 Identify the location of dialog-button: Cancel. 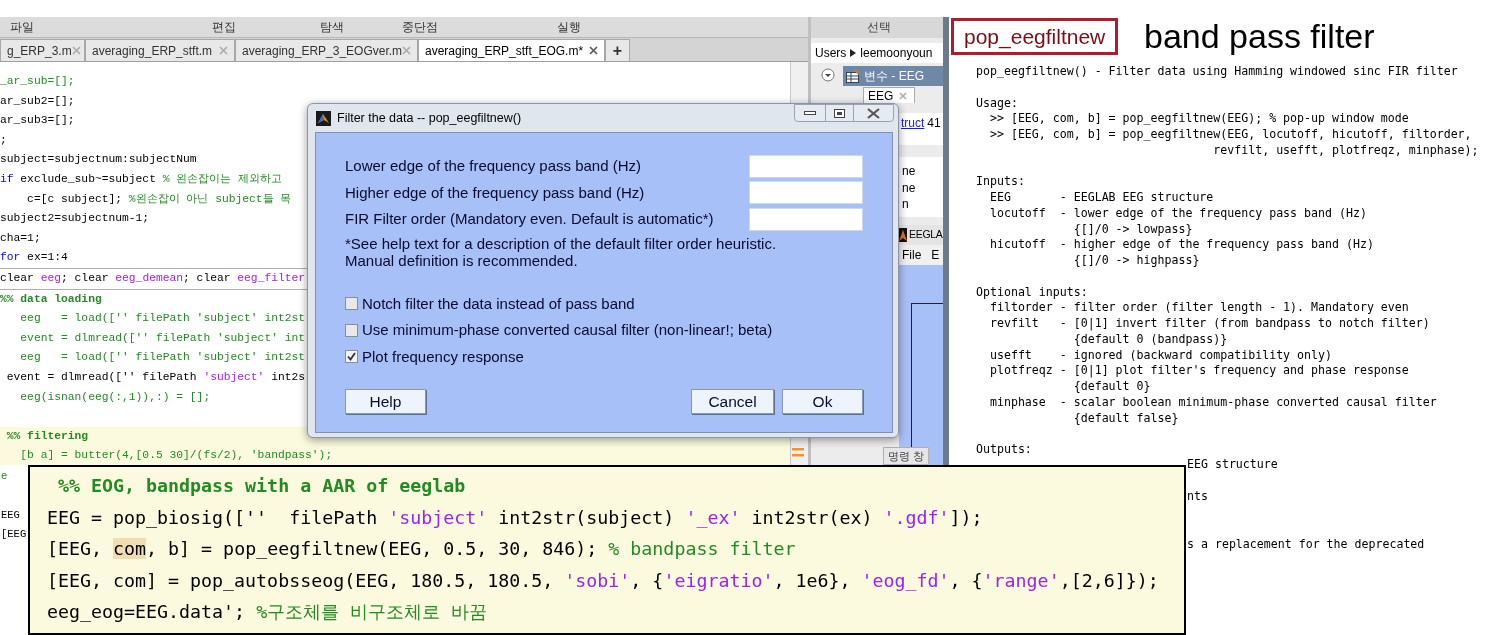
(732, 401).